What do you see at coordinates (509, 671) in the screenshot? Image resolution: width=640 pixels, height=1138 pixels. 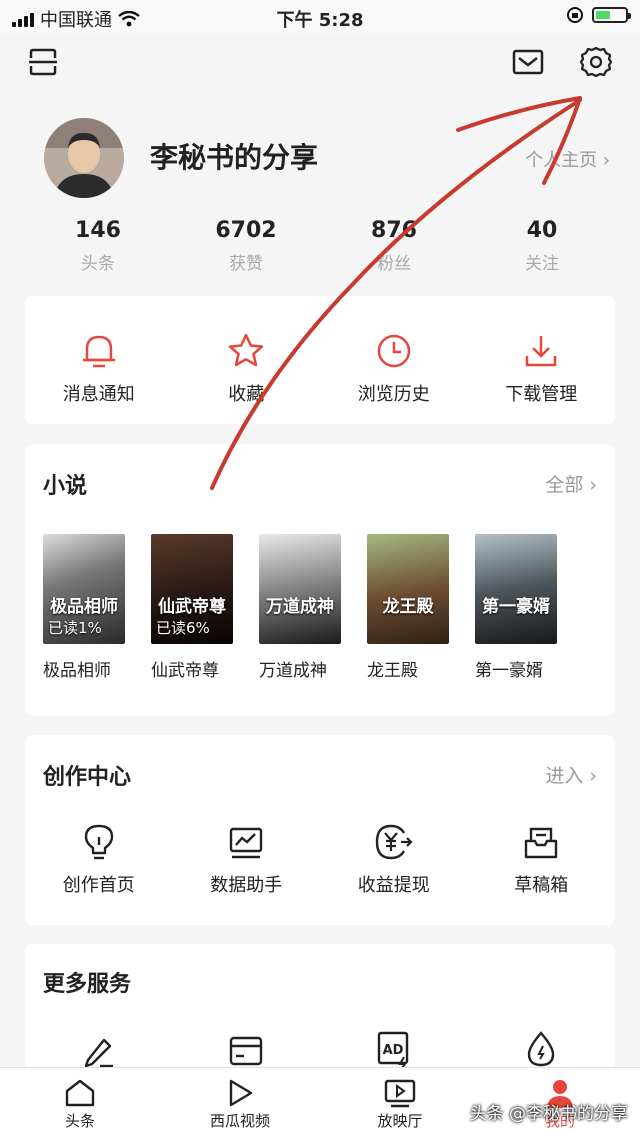 I see `book-name: 第一豪婿` at bounding box center [509, 671].